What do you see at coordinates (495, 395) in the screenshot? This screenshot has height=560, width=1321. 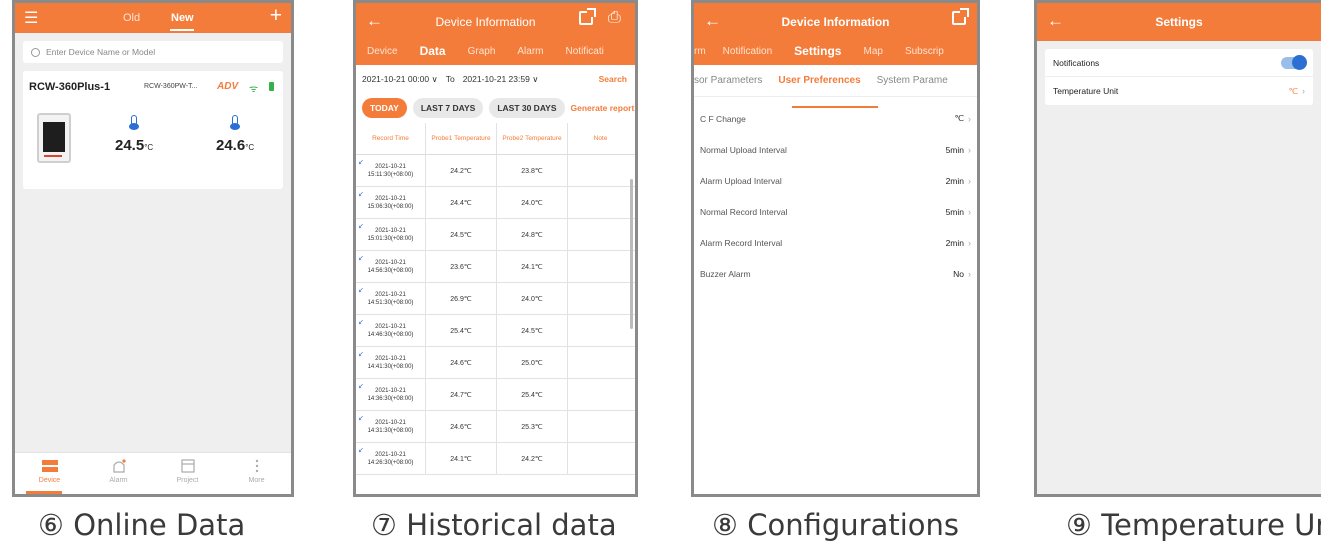 I see `table-row: ↙ 2021-10-21 14:36:30(+08:00) 24.7℃ 25.4℃` at bounding box center [495, 395].